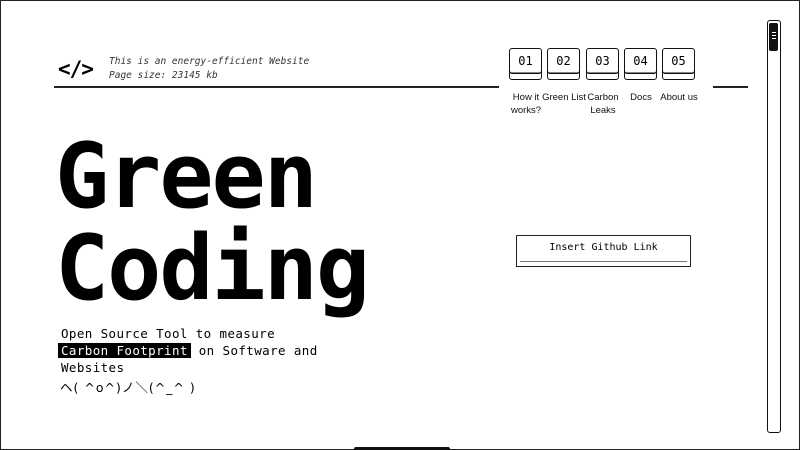  What do you see at coordinates (773, 37) in the screenshot?
I see `scrollbar-grip-icon` at bounding box center [773, 37].